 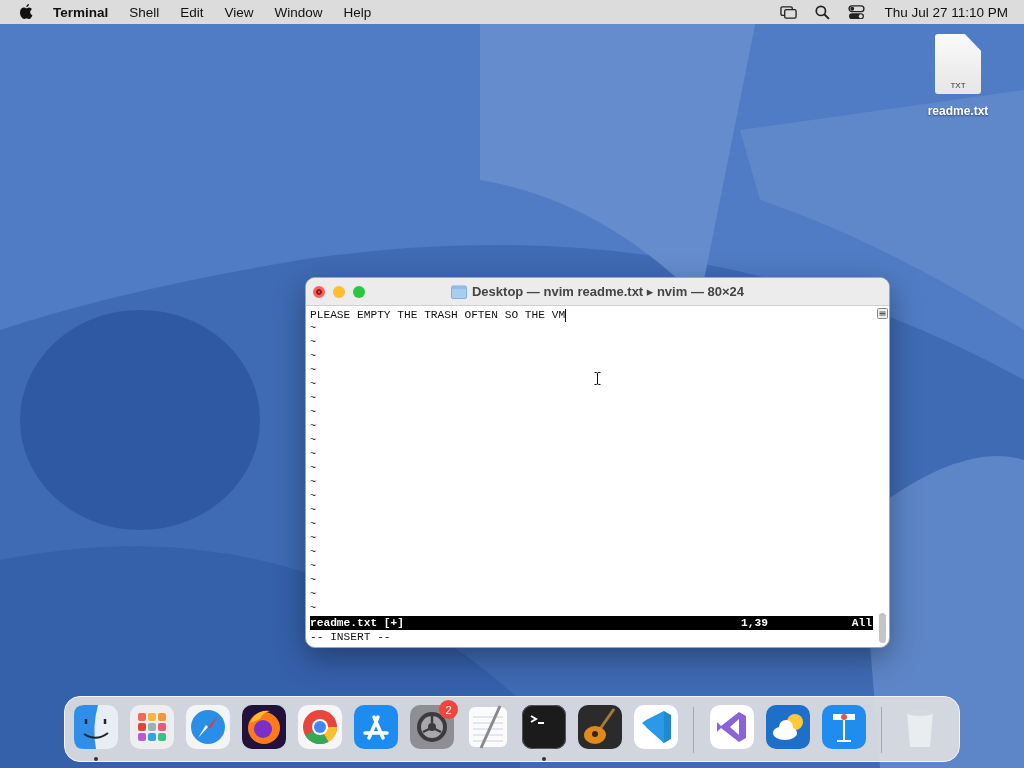 I want to click on cursor-position: 1,39, so click(x=754, y=623).